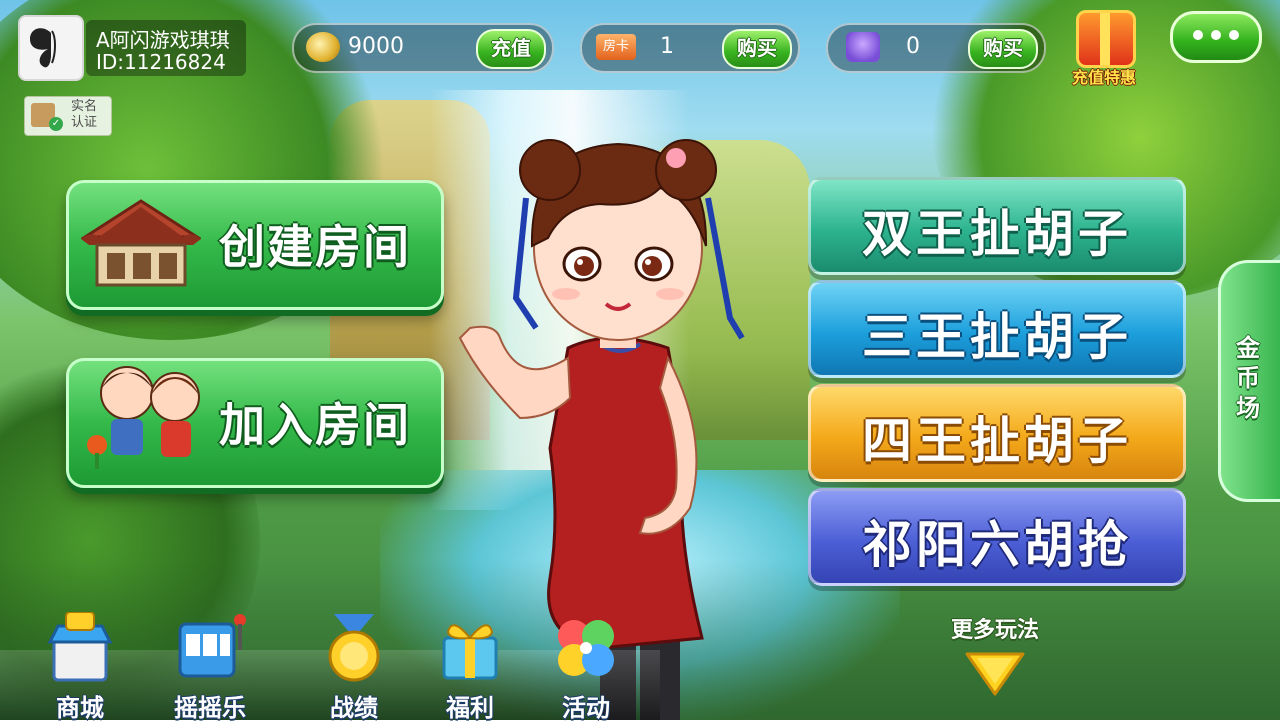  I want to click on nav-label: 战绩, so click(354, 708).